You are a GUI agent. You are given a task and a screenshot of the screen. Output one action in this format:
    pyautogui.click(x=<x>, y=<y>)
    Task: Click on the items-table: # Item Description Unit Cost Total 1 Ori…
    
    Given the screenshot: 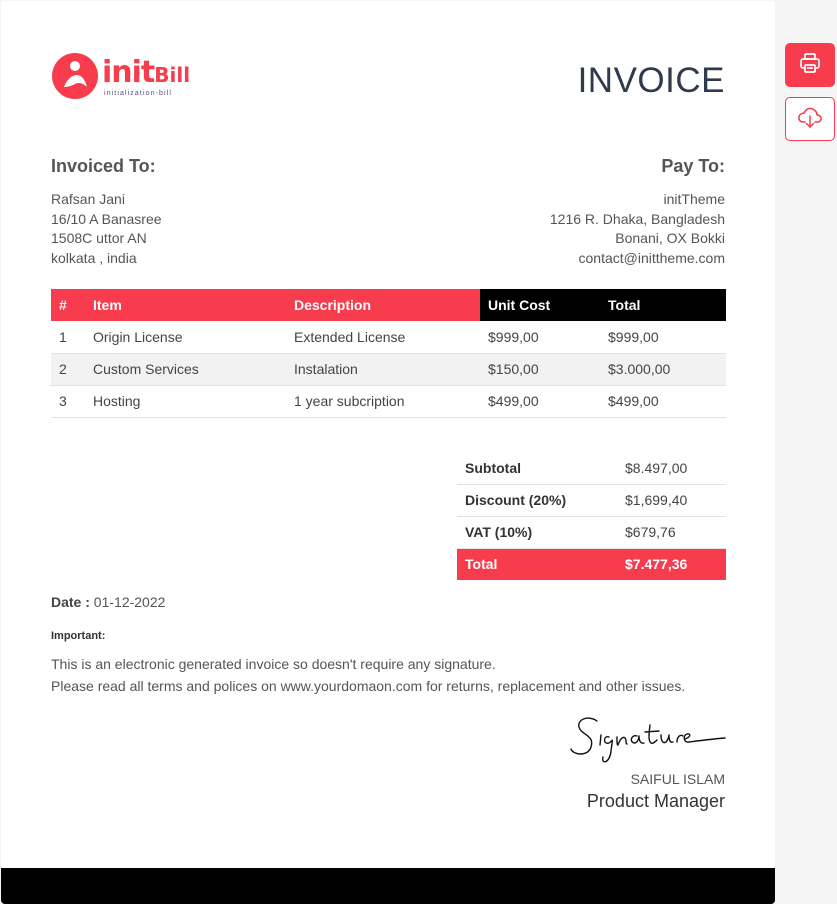 What is the action you would take?
    pyautogui.click(x=388, y=353)
    